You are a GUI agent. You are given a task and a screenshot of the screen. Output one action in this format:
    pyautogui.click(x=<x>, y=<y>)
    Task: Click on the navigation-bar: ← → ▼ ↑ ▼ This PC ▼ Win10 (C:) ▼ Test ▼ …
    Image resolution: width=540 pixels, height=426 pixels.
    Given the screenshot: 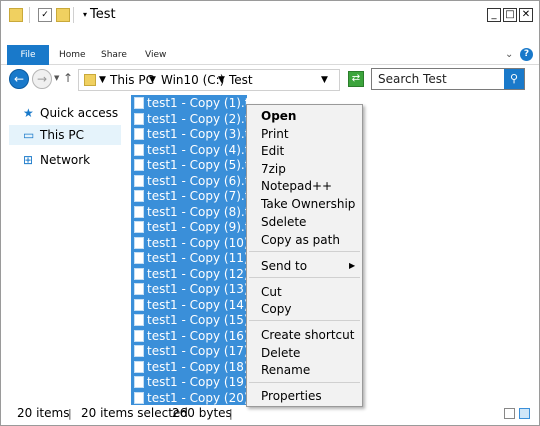 What is the action you would take?
    pyautogui.click(x=270, y=79)
    